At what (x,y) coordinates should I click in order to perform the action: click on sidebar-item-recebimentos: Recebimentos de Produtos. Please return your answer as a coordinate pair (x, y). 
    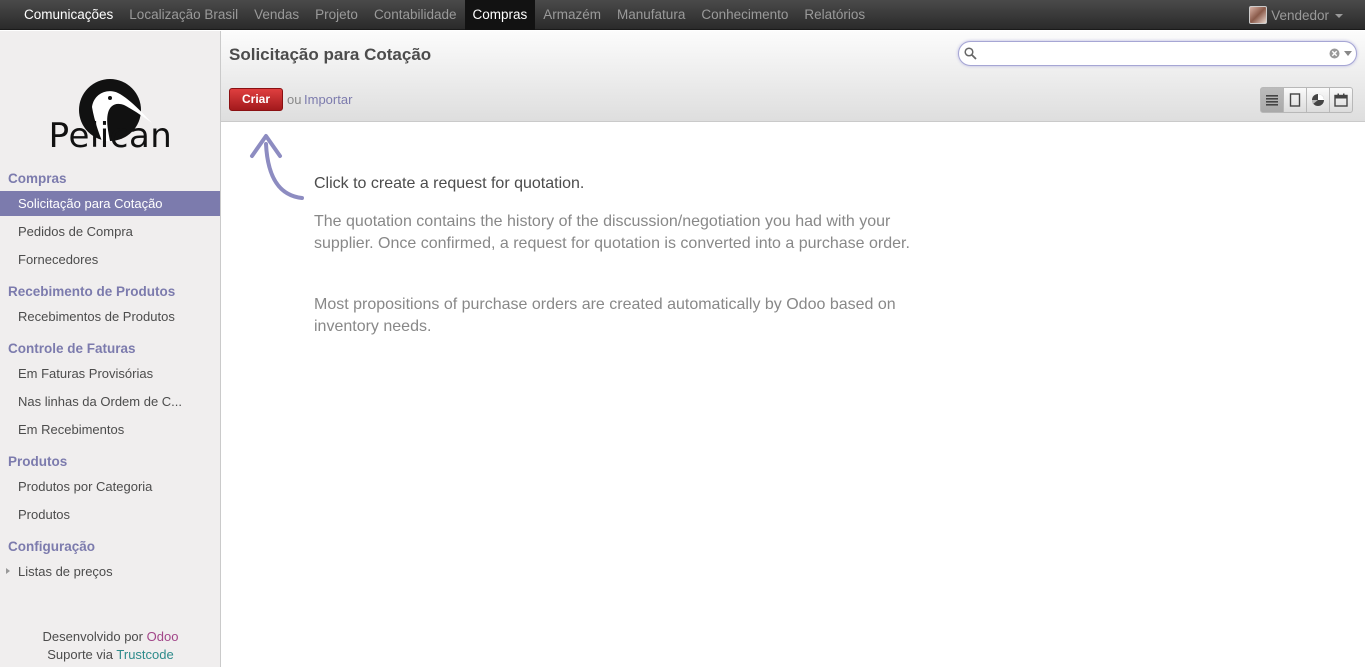
    Looking at the image, I should click on (110, 316).